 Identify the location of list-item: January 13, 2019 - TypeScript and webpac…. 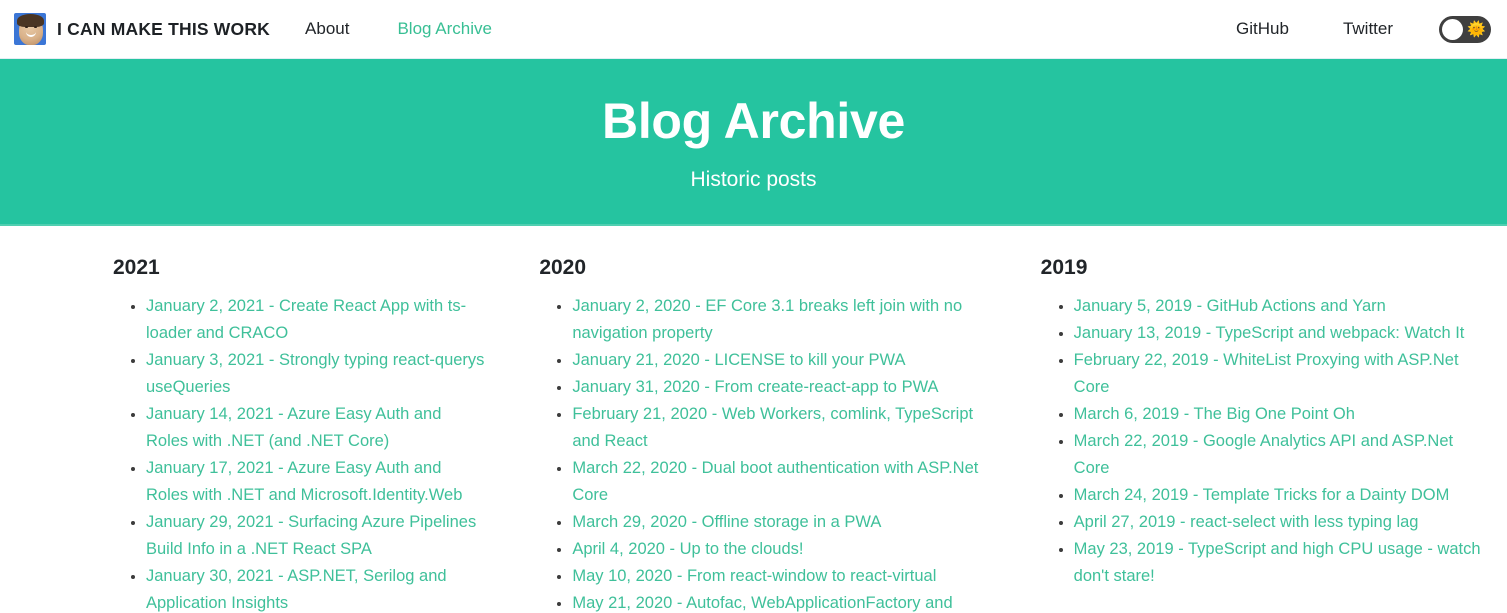
(1283, 333).